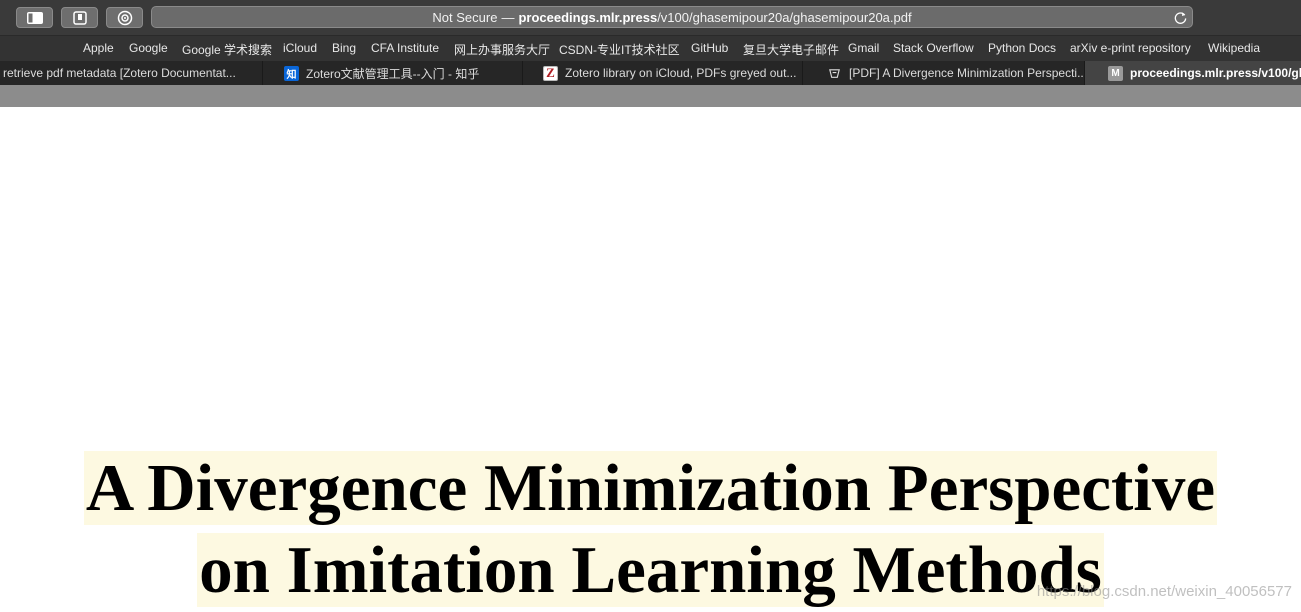  I want to click on pdf-viewer-gutter, so click(650, 96).